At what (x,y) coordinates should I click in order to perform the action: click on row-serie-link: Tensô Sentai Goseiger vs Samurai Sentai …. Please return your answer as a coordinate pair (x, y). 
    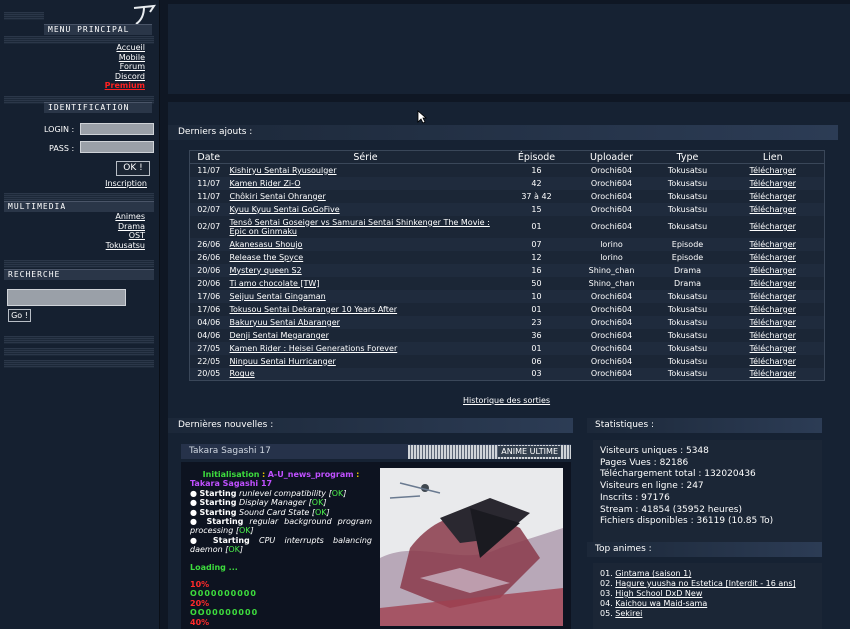
    Looking at the image, I should click on (360, 227).